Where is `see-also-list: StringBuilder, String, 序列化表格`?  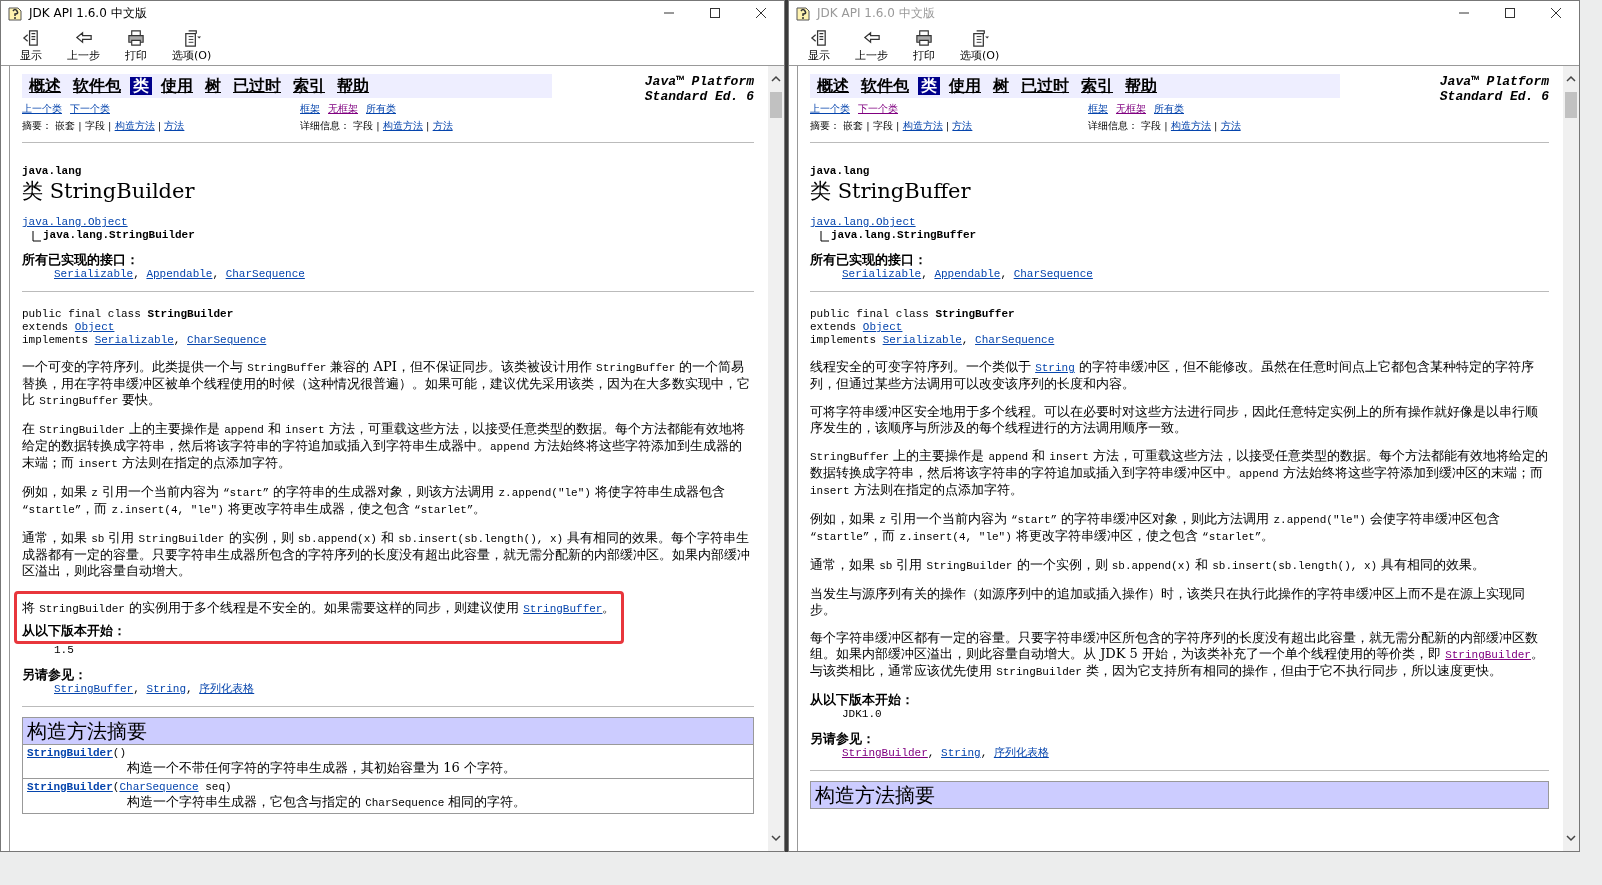
see-also-list: StringBuilder, String, 序列化表格 is located at coordinates (945, 753).